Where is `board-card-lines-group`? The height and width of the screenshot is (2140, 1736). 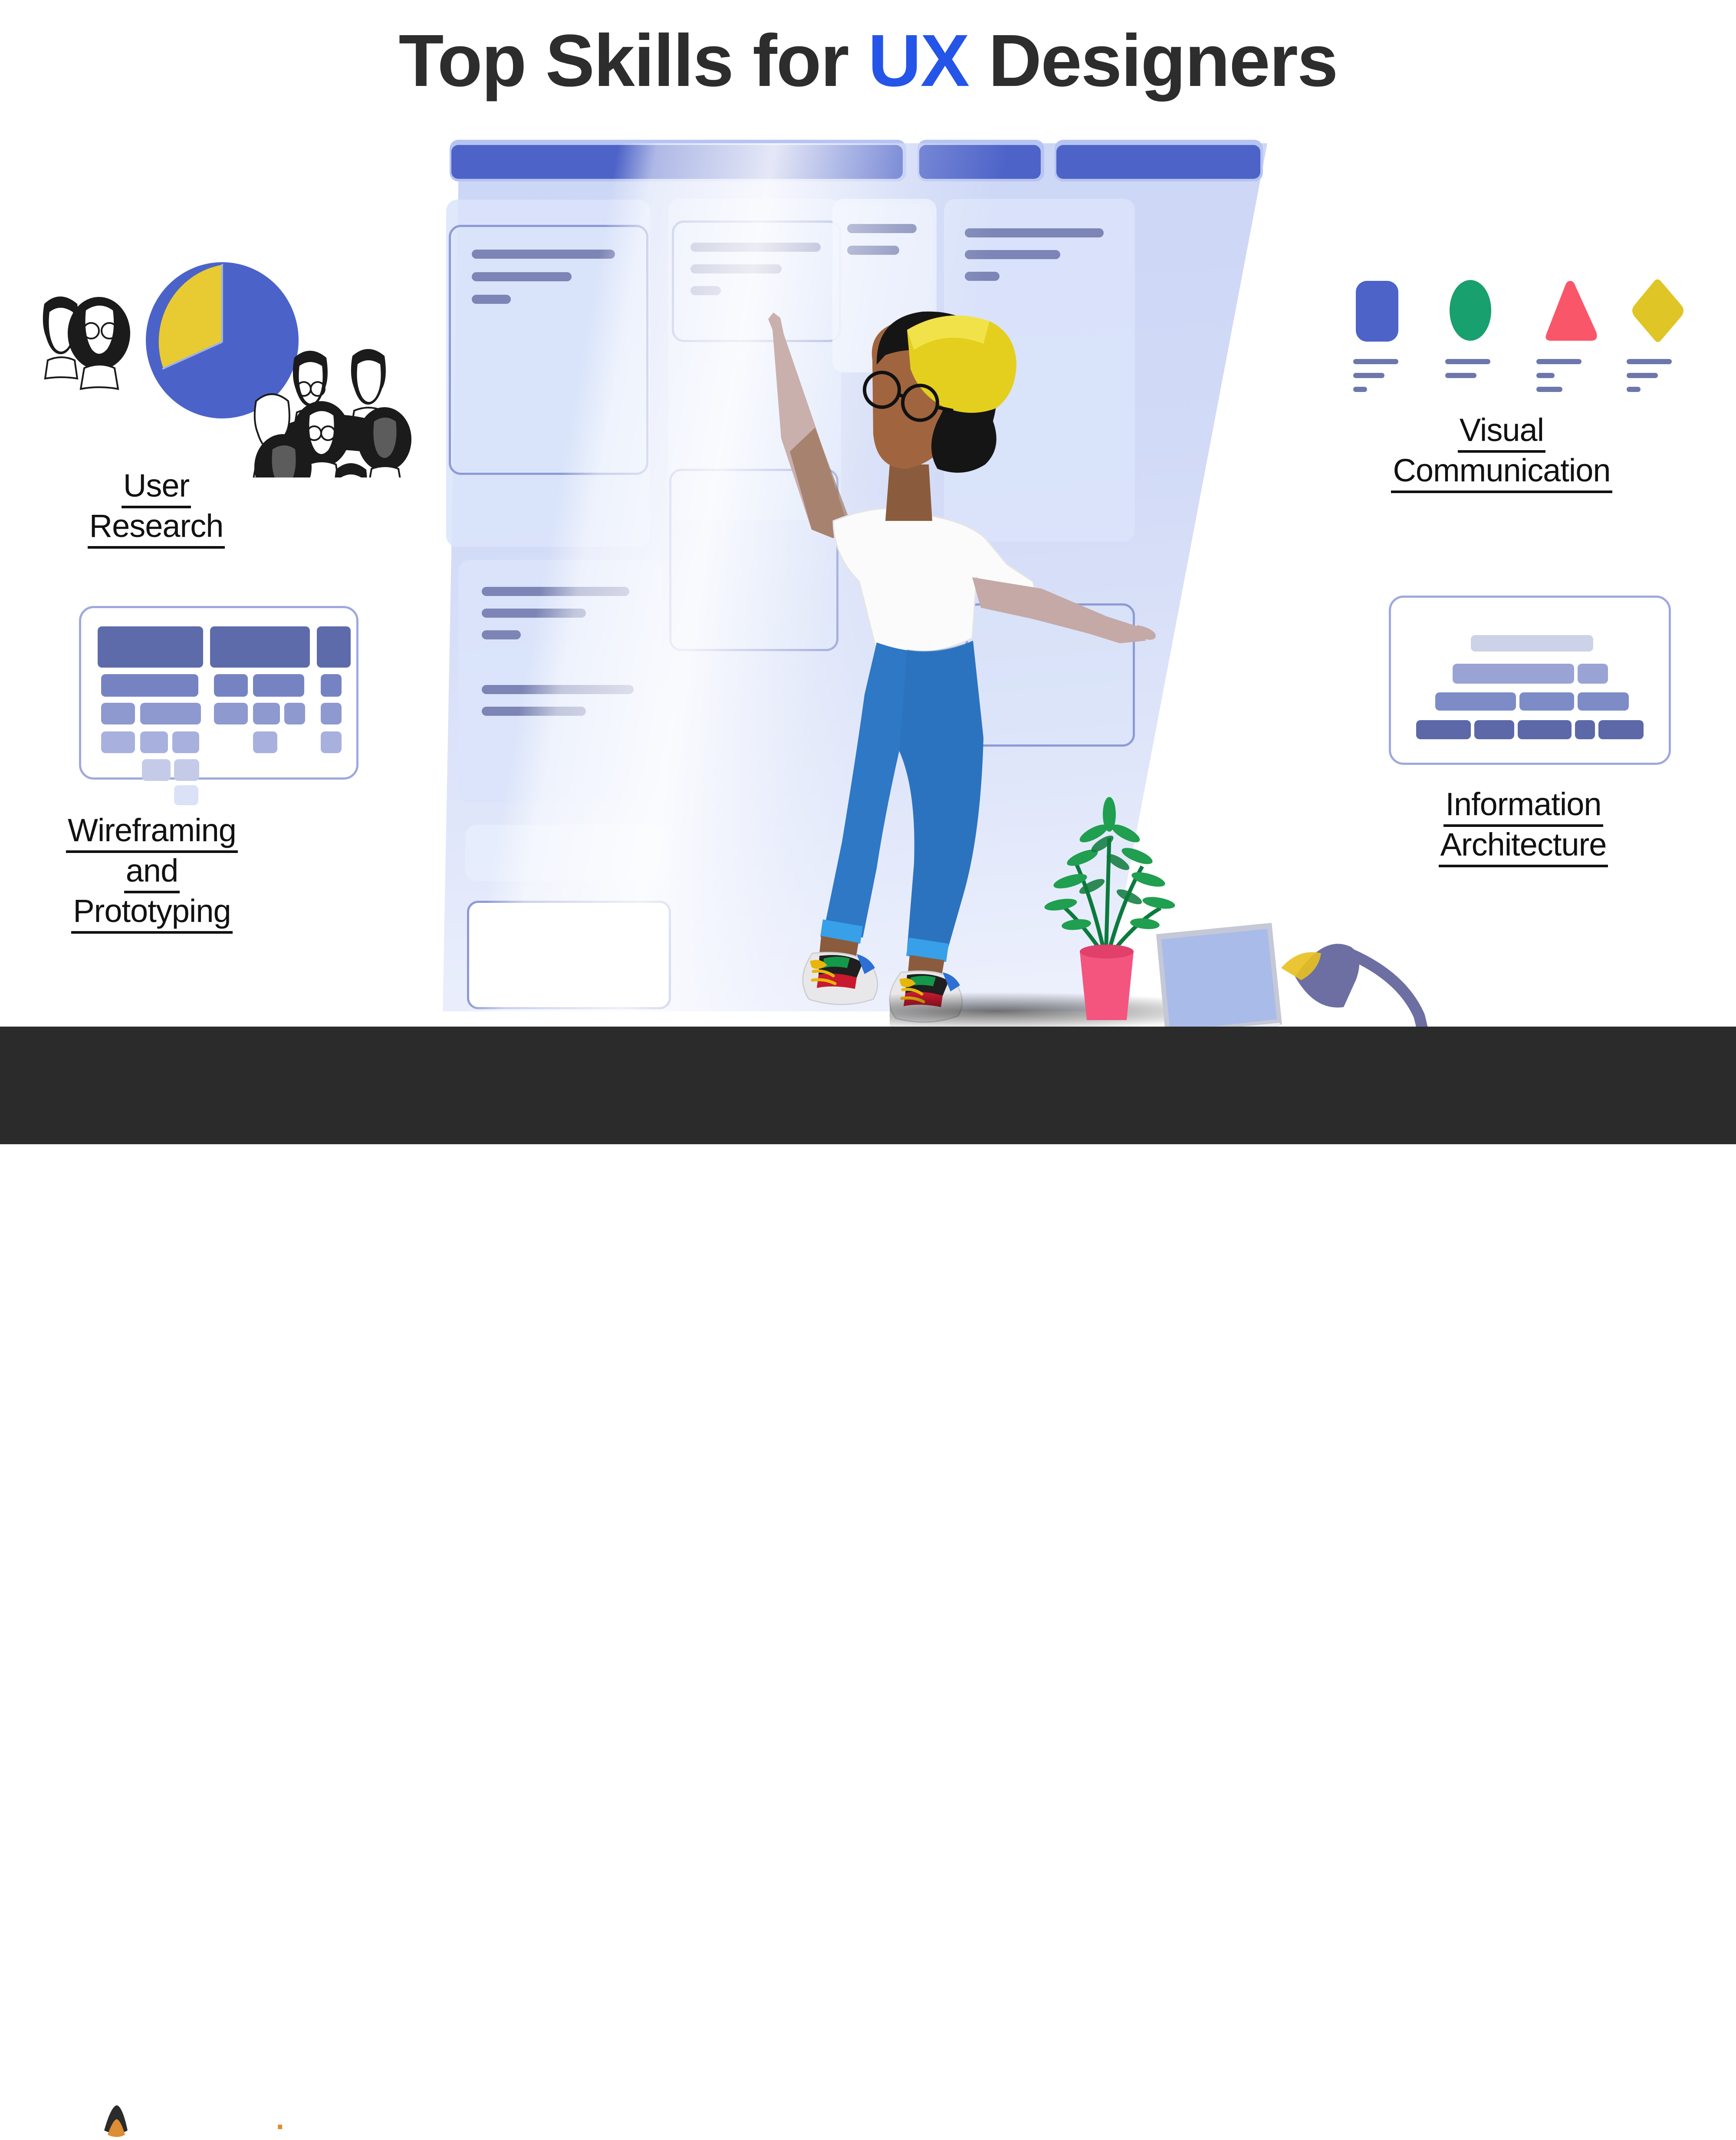
board-card-lines-group is located at coordinates (560, 681).